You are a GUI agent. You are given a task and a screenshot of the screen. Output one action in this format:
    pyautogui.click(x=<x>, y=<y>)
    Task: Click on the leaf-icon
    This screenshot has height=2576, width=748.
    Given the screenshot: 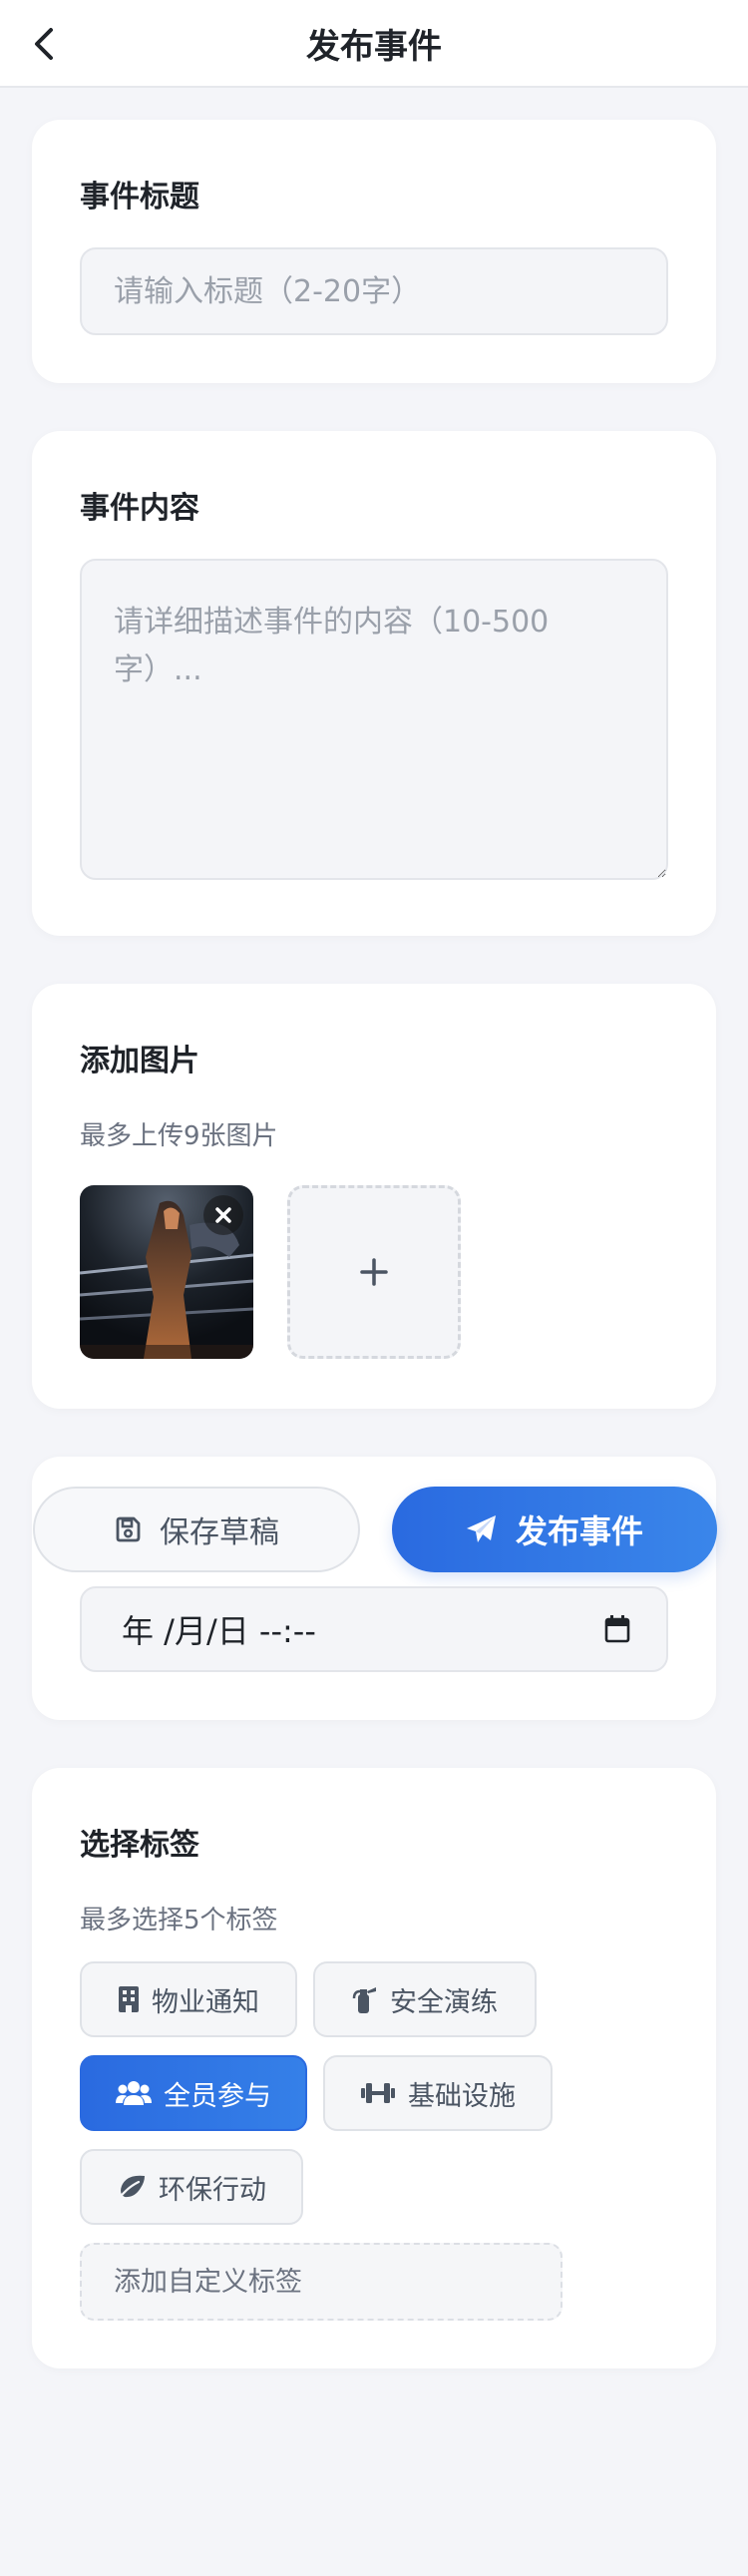 What is the action you would take?
    pyautogui.click(x=131, y=2187)
    